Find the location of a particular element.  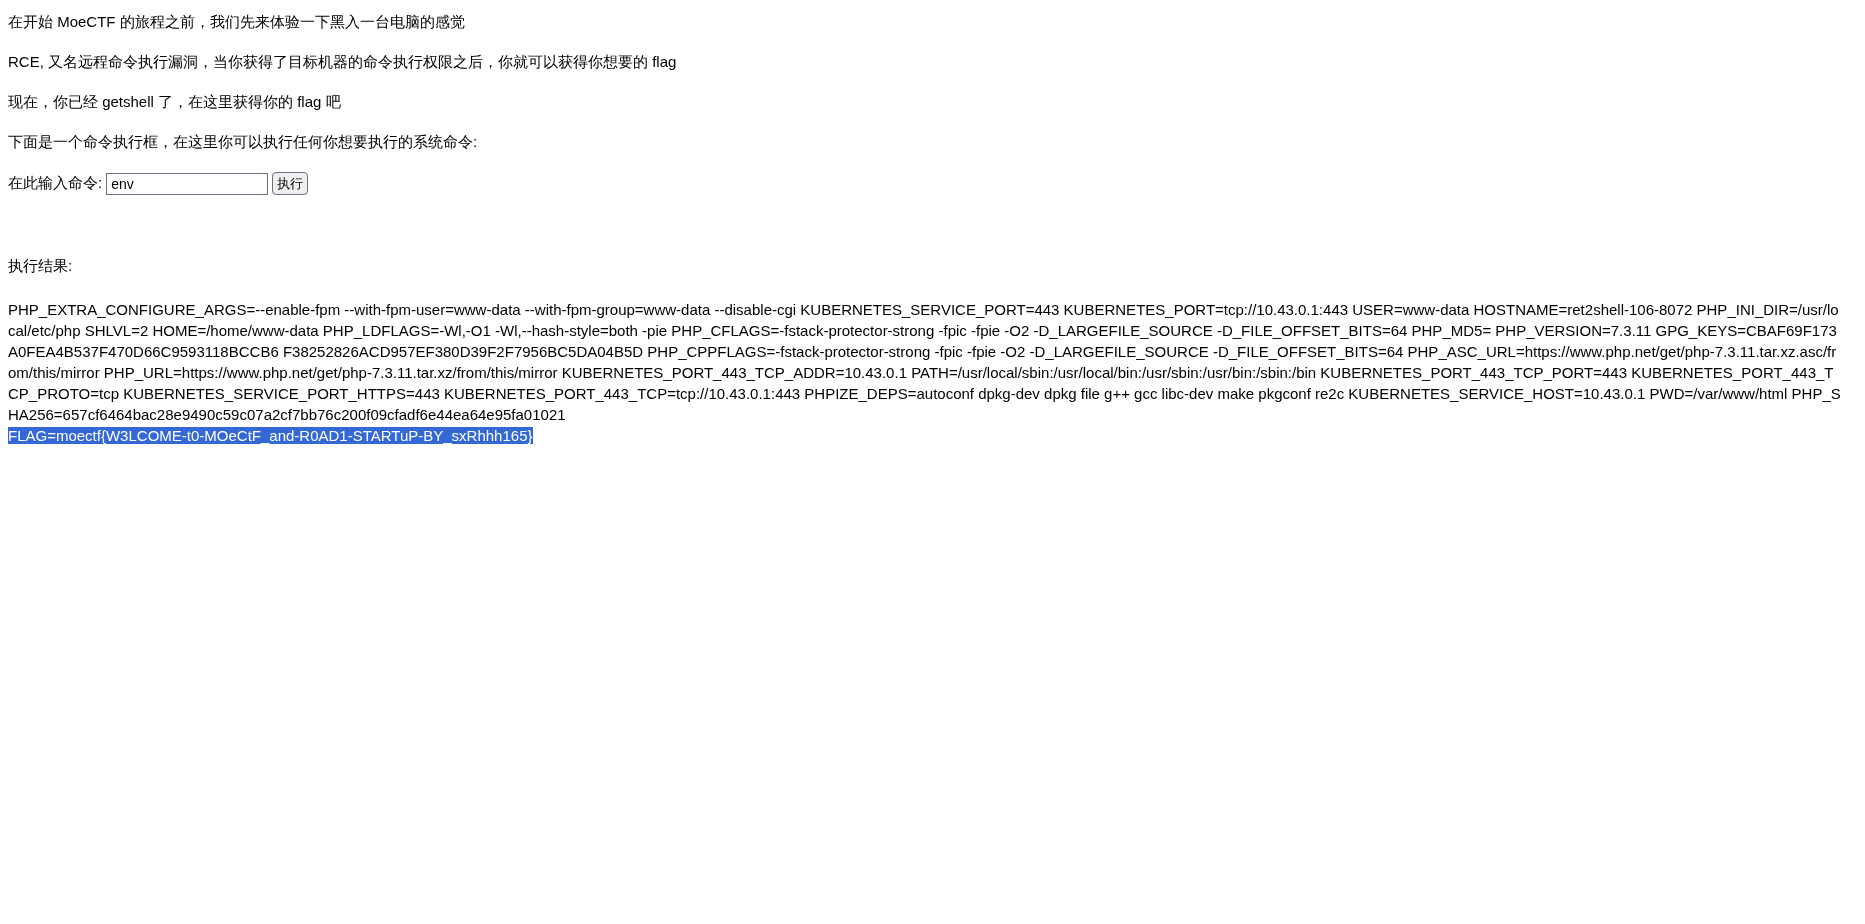

command-input: env is located at coordinates (187, 183).